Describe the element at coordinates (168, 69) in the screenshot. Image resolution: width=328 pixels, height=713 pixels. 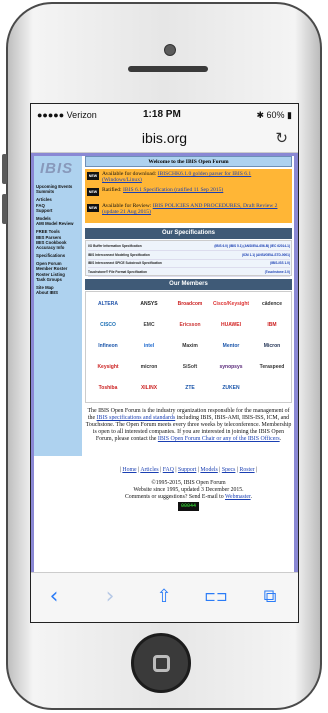
I see `earpiece-speaker` at that location.